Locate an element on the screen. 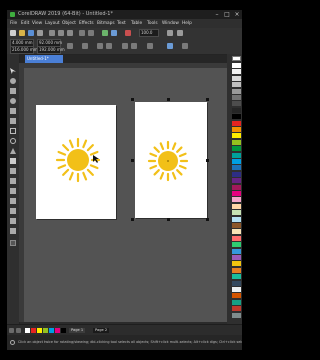 This screenshot has width=320, height=360. menu-table: Table is located at coordinates (136, 23).